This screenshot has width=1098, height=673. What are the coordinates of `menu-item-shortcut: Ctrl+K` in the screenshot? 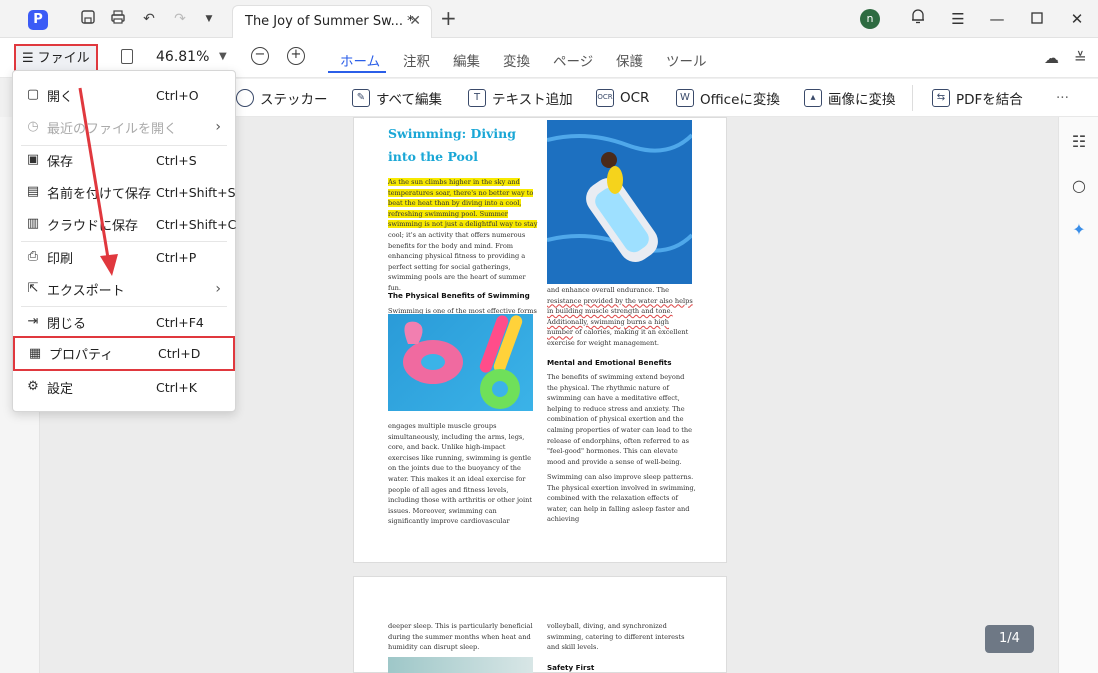 It's located at (176, 387).